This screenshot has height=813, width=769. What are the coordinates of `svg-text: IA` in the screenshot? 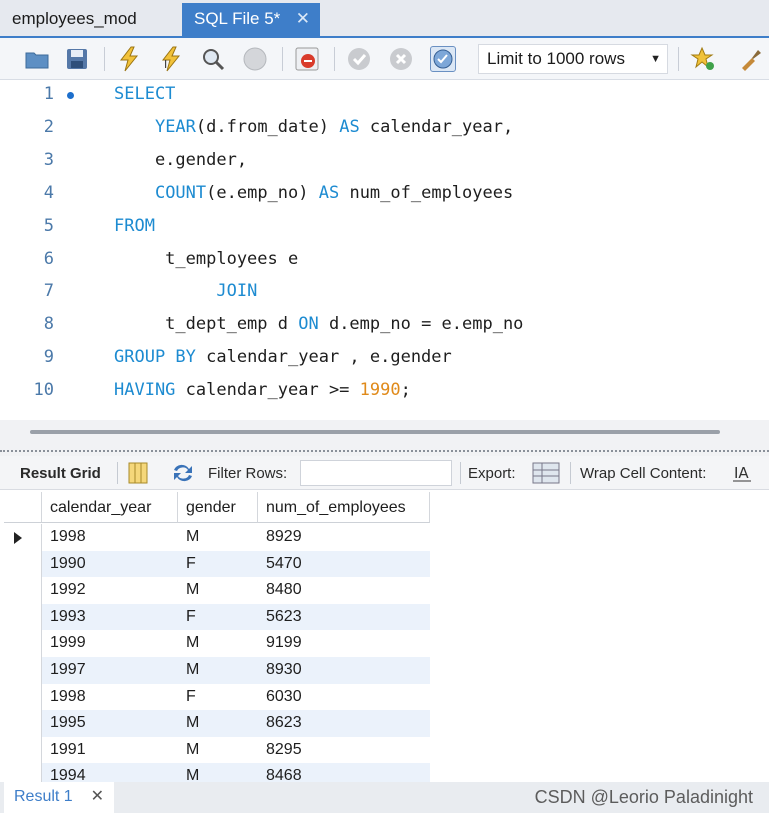 It's located at (741, 473).